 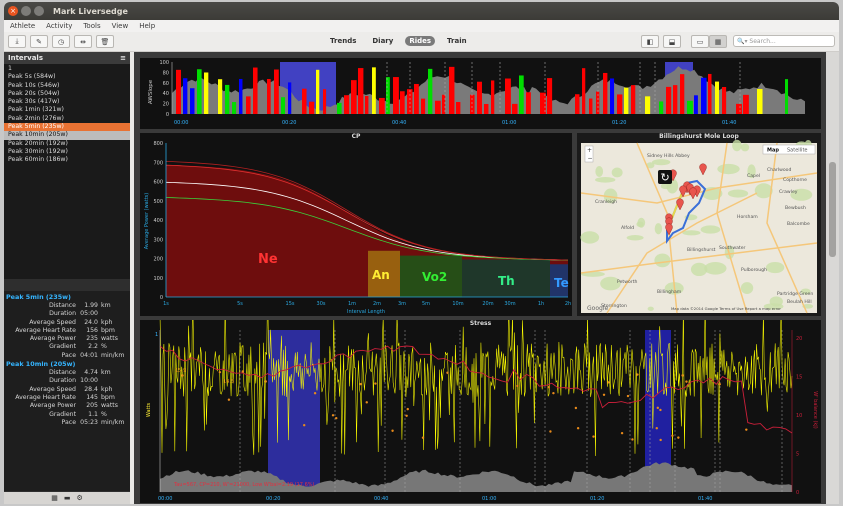 What do you see at coordinates (40, 390) in the screenshot?
I see `detail-label: Average Speed` at bounding box center [40, 390].